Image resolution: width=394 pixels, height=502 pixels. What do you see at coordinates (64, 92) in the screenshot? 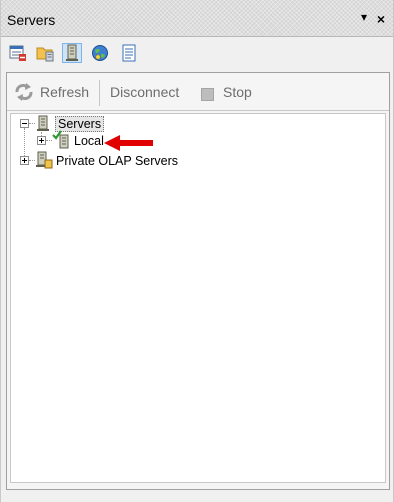
I see `refresh-button: Refresh` at bounding box center [64, 92].